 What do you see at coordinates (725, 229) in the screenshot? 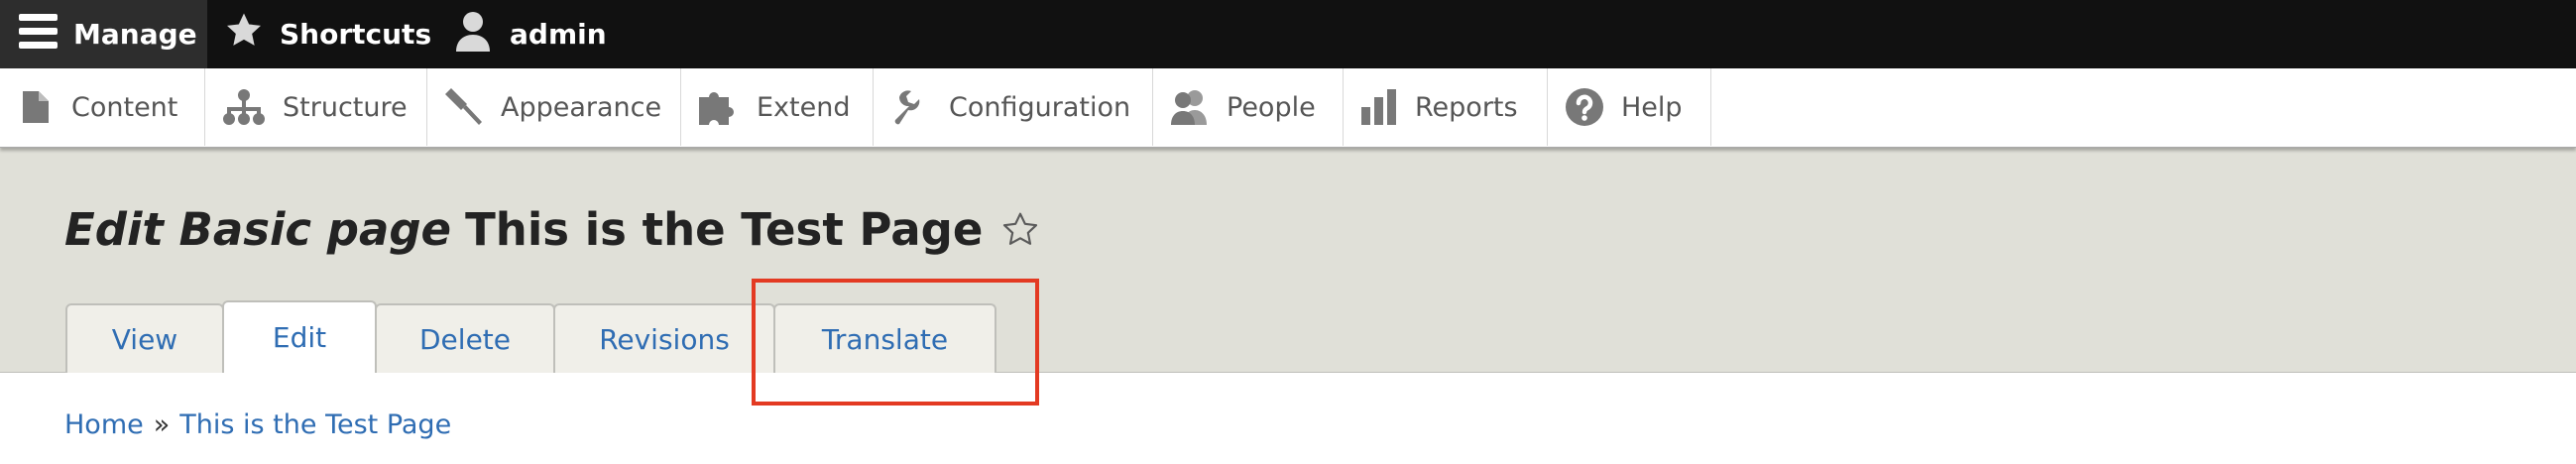
I see `page-title-text: This is the Test Page` at bounding box center [725, 229].